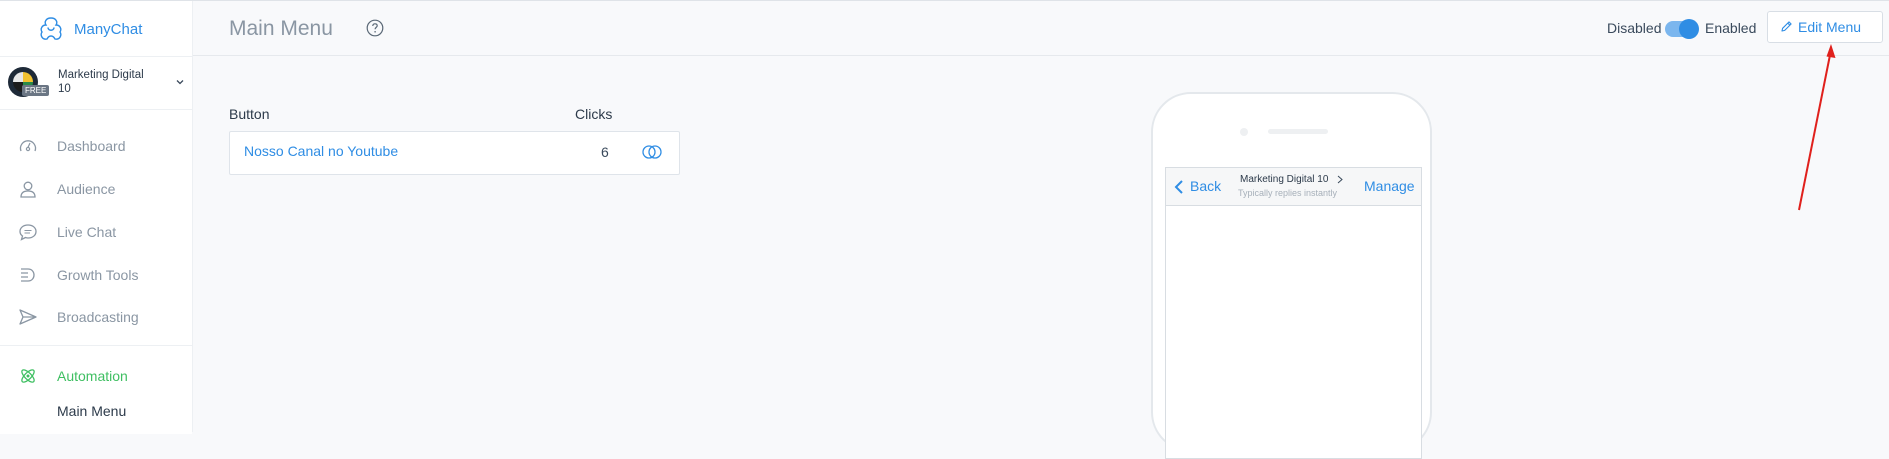 This screenshot has width=1889, height=459. I want to click on page-header: Main Menu Disabled Enabled Edit Menu, so click(1041, 28).